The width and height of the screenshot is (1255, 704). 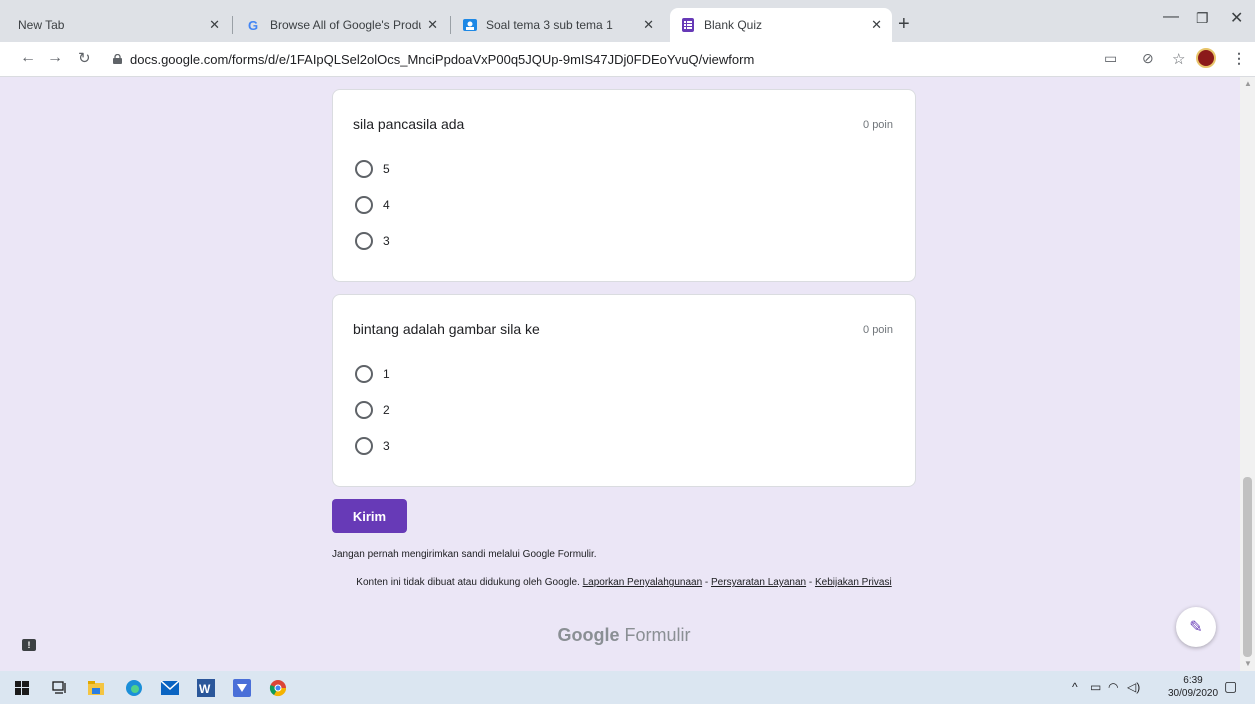 I want to click on battery-icon: ▭, so click(x=1095, y=687).